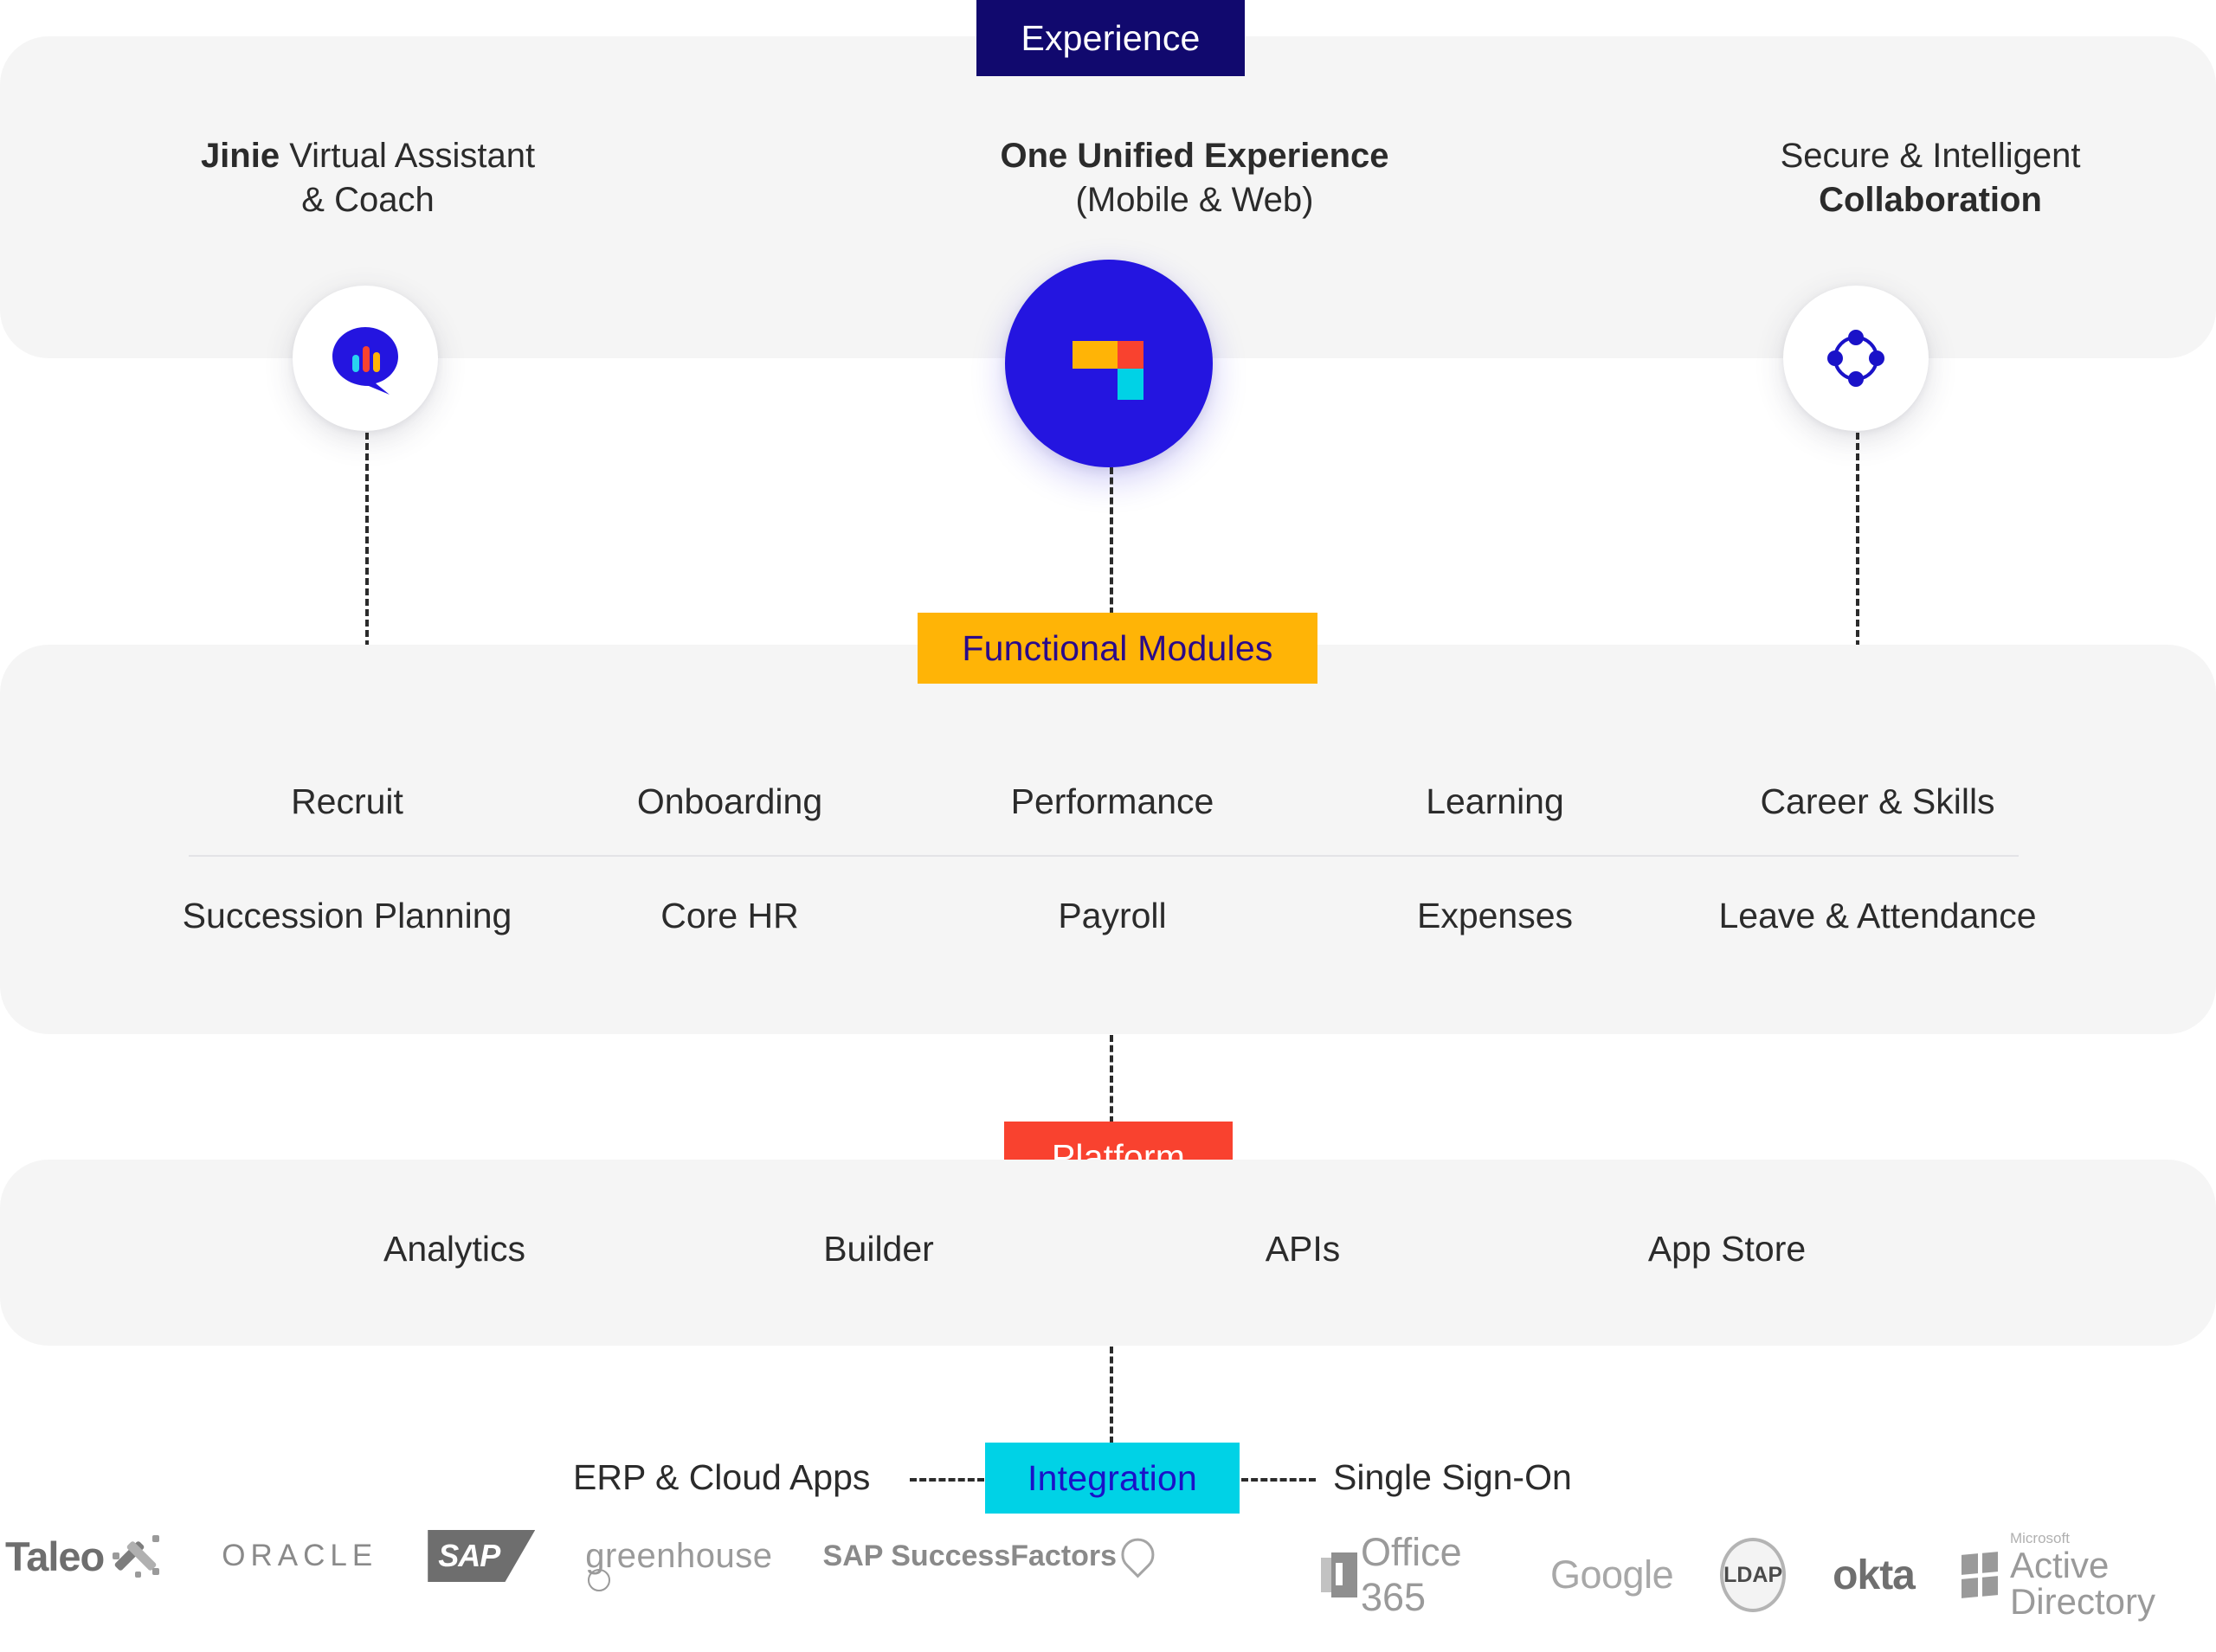 The image size is (2216, 1652). I want to click on ldap-logo-text: LDAP, so click(1753, 1574).